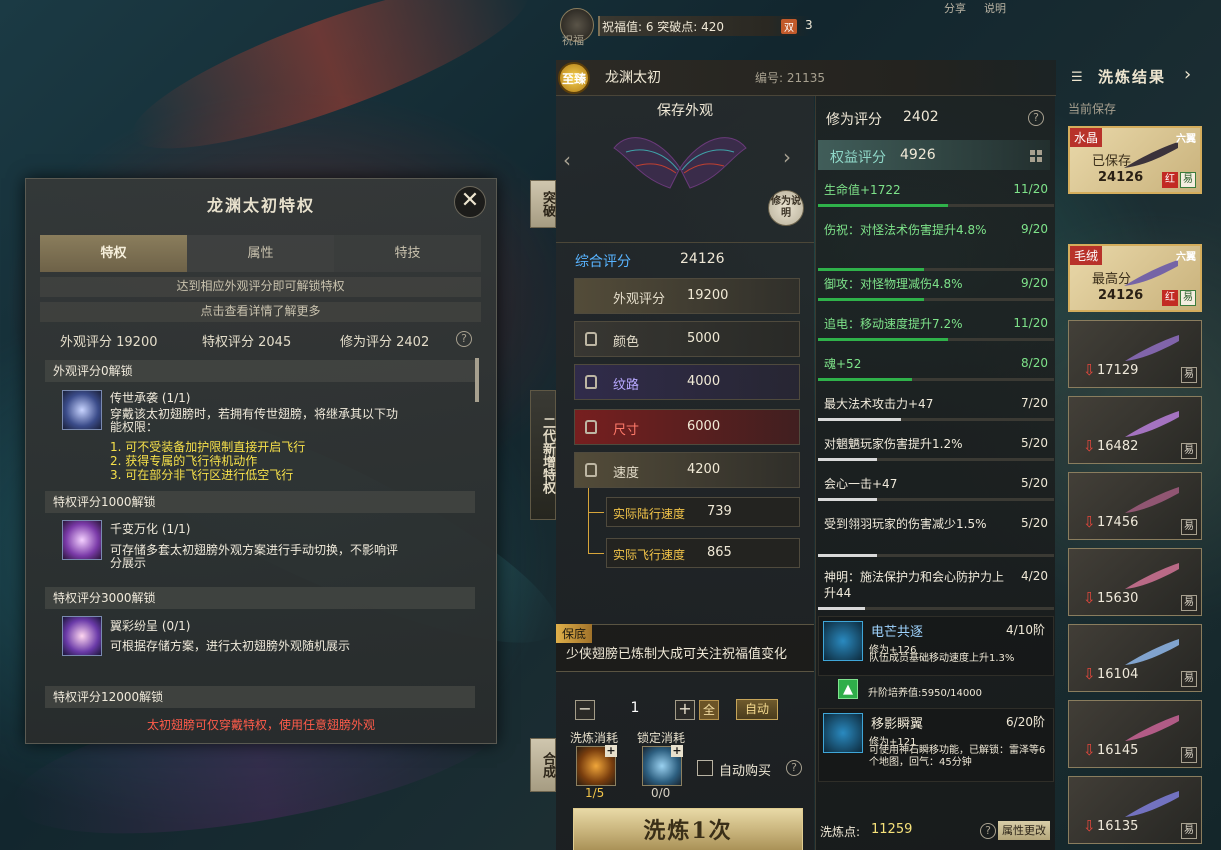 This screenshot has height=850, width=1221. What do you see at coordinates (1036, 156) in the screenshot?
I see `grid-icon` at bounding box center [1036, 156].